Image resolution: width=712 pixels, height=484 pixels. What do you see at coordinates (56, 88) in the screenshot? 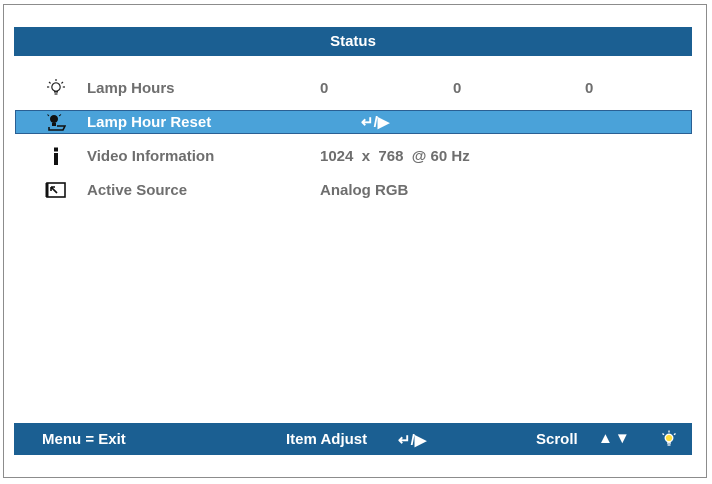
I see `lamp-hours-icon` at bounding box center [56, 88].